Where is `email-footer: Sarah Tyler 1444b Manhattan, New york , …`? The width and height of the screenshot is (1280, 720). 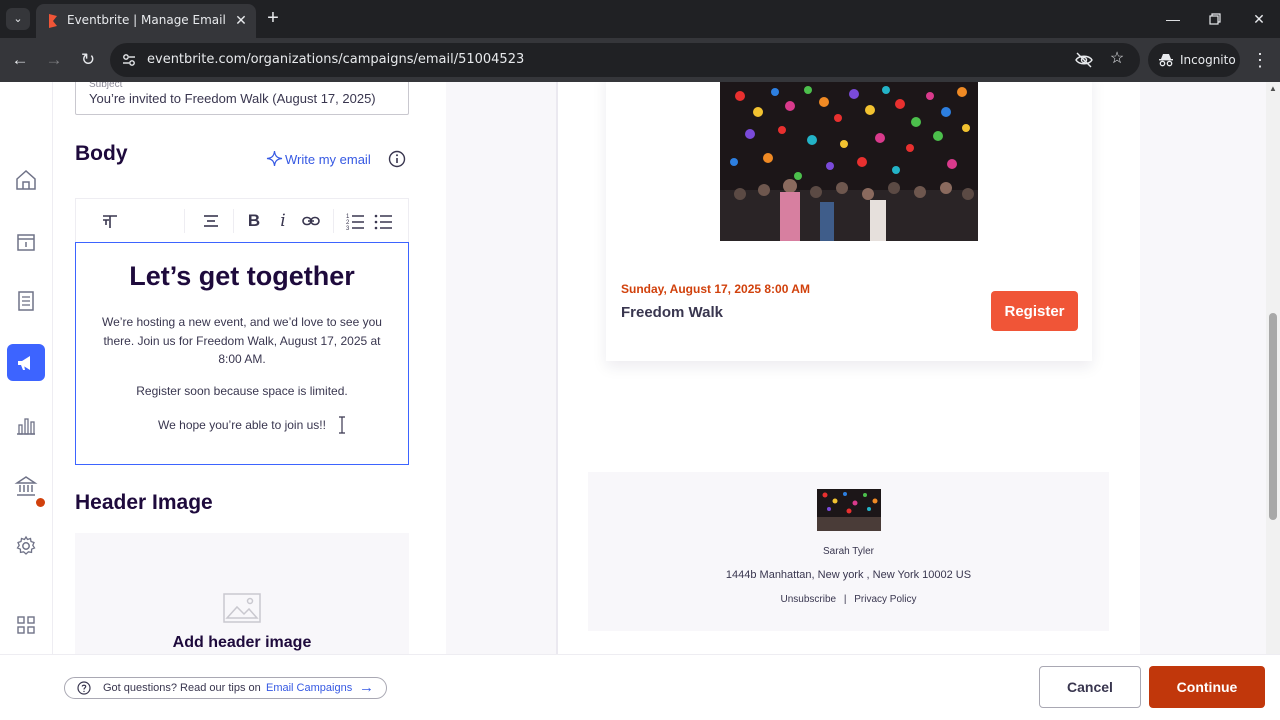 email-footer: Sarah Tyler 1444b Manhattan, New york , … is located at coordinates (848, 551).